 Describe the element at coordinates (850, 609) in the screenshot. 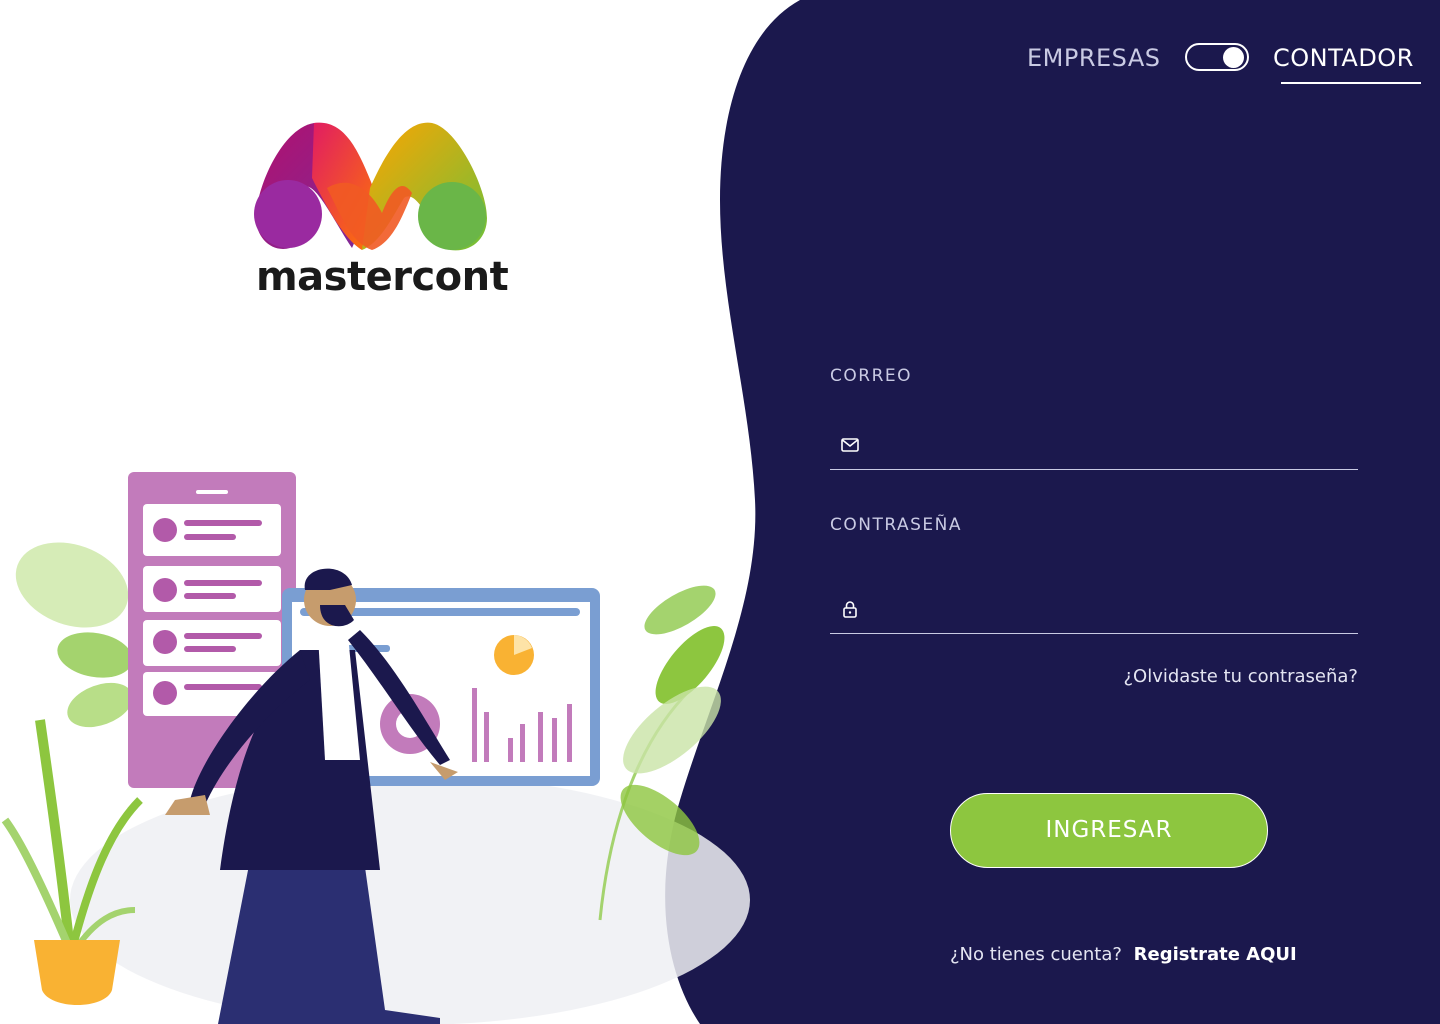

I see `lock-icon` at that location.